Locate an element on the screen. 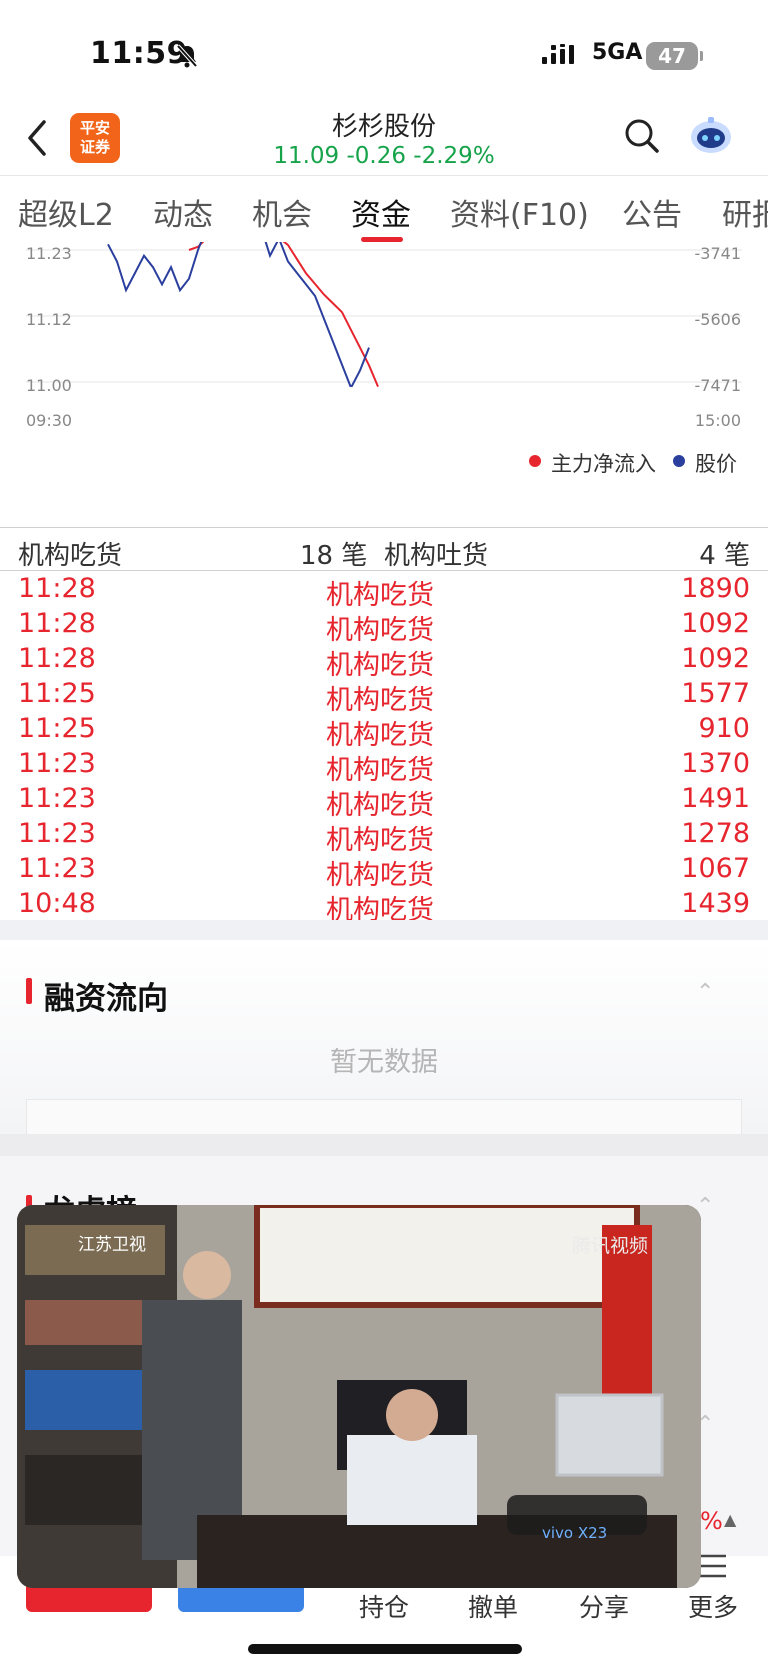  series-line-price is located at coordinates (238, 314).